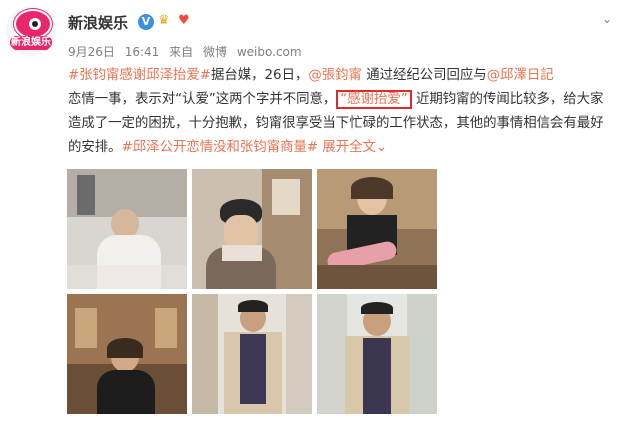 Image resolution: width=630 pixels, height=422 pixels. What do you see at coordinates (374, 99) in the screenshot?
I see `highlighted-quote: “感谢抬爱”` at bounding box center [374, 99].